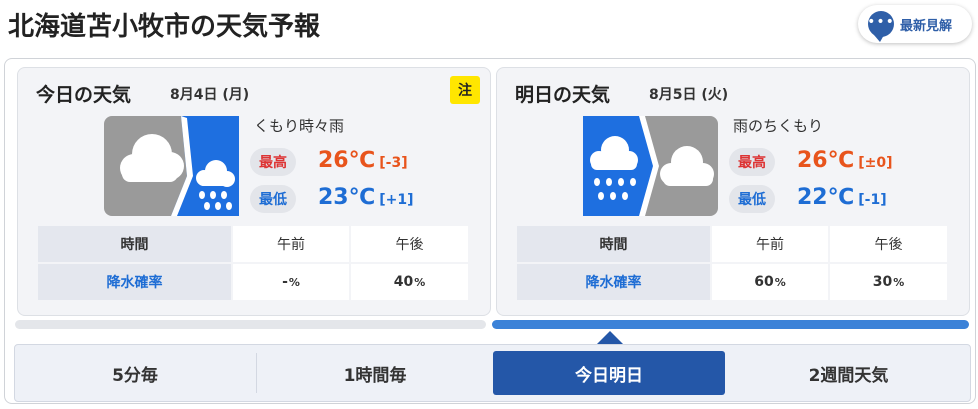 The width and height of the screenshot is (978, 409). What do you see at coordinates (396, 200) in the screenshot?
I see `today-low-diff: [+1]` at bounding box center [396, 200].